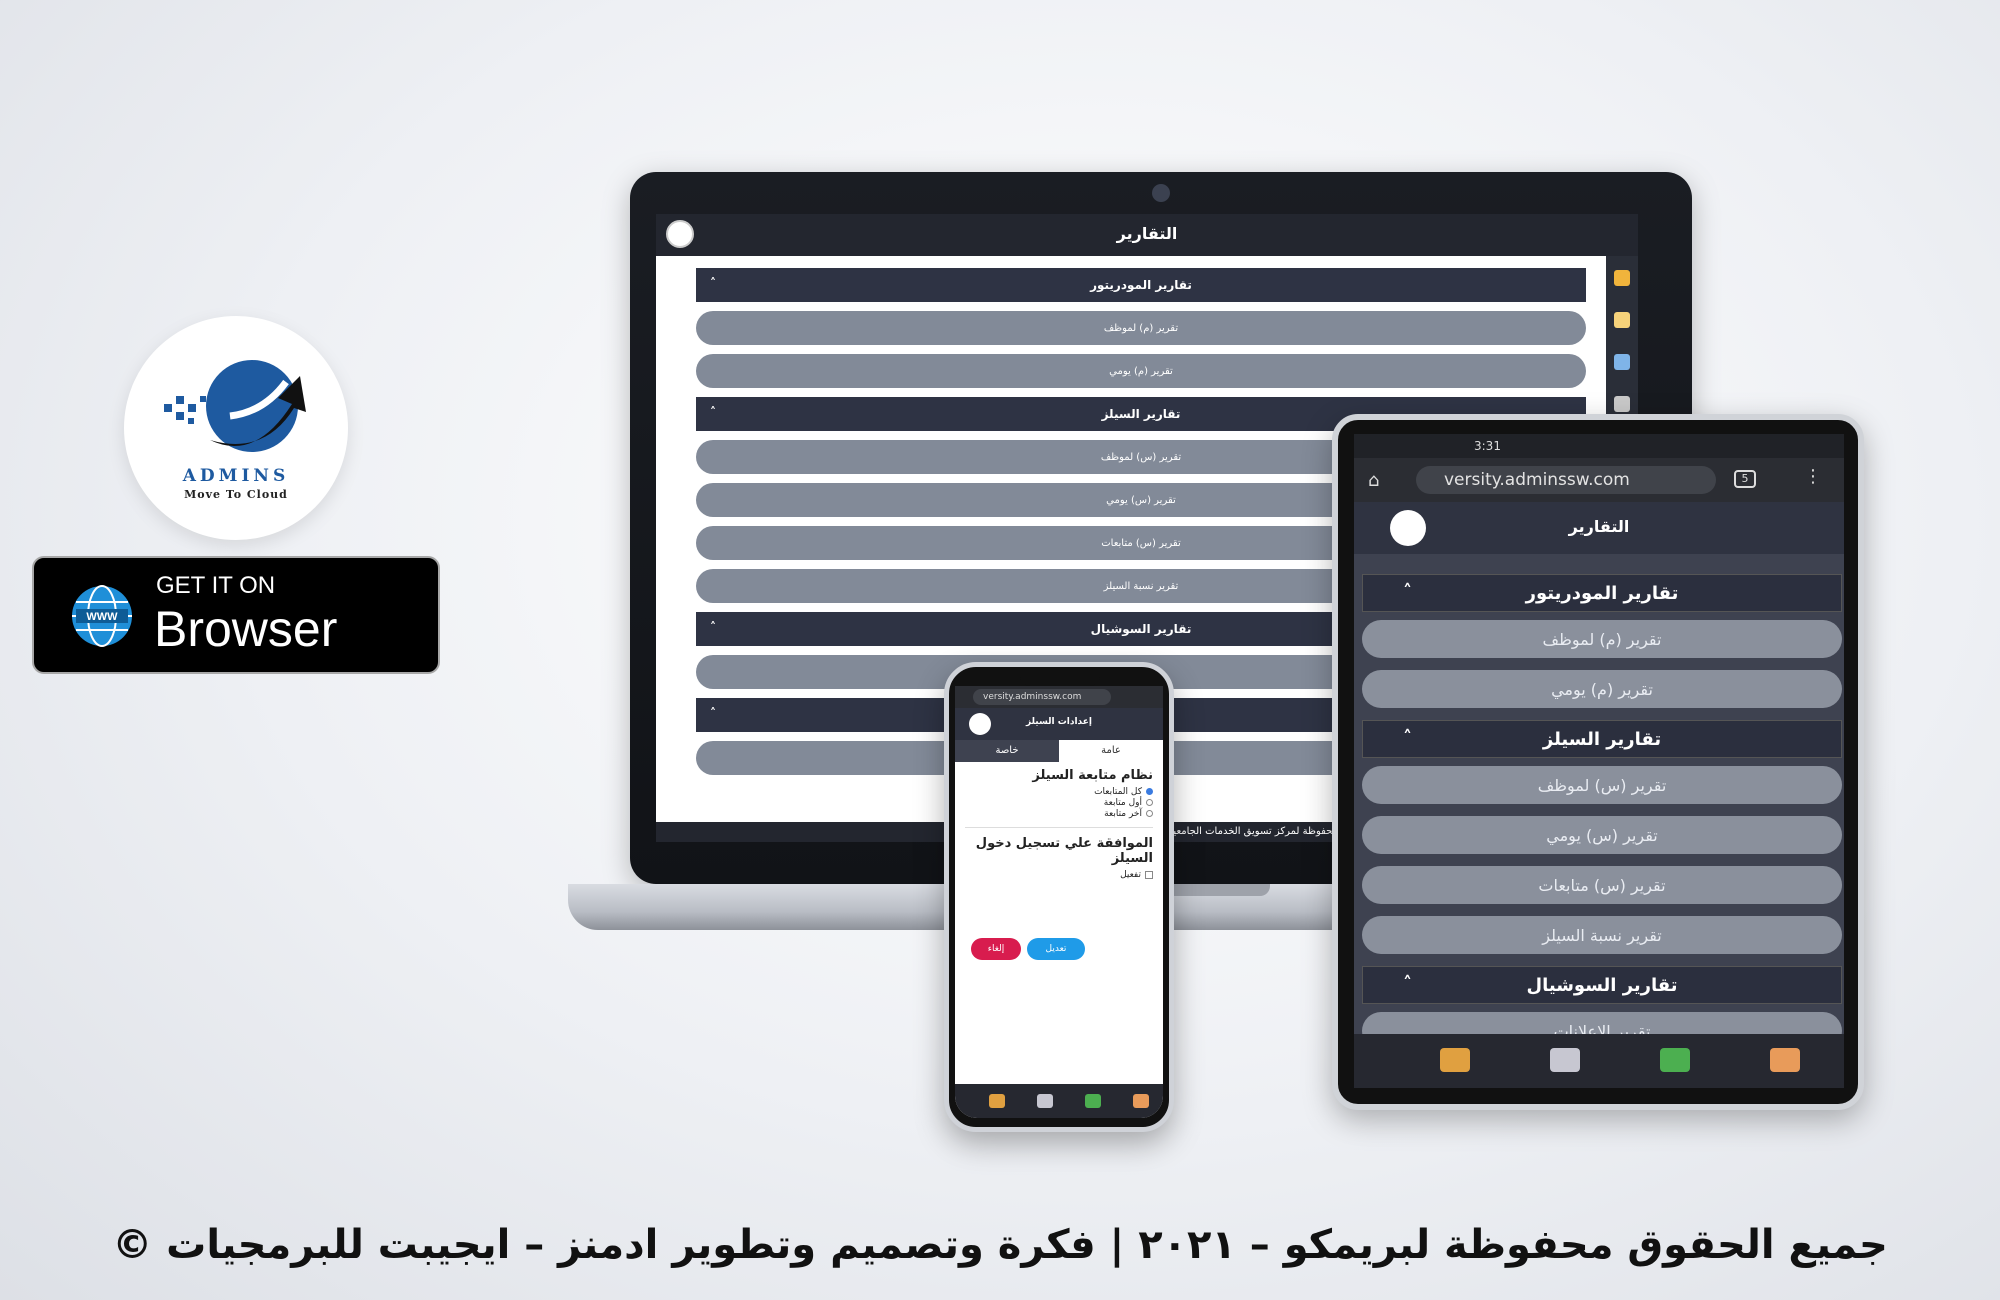 The image size is (2000, 1300). Describe the element at coordinates (1599, 446) in the screenshot. I see `status-bar: 3:31` at that location.